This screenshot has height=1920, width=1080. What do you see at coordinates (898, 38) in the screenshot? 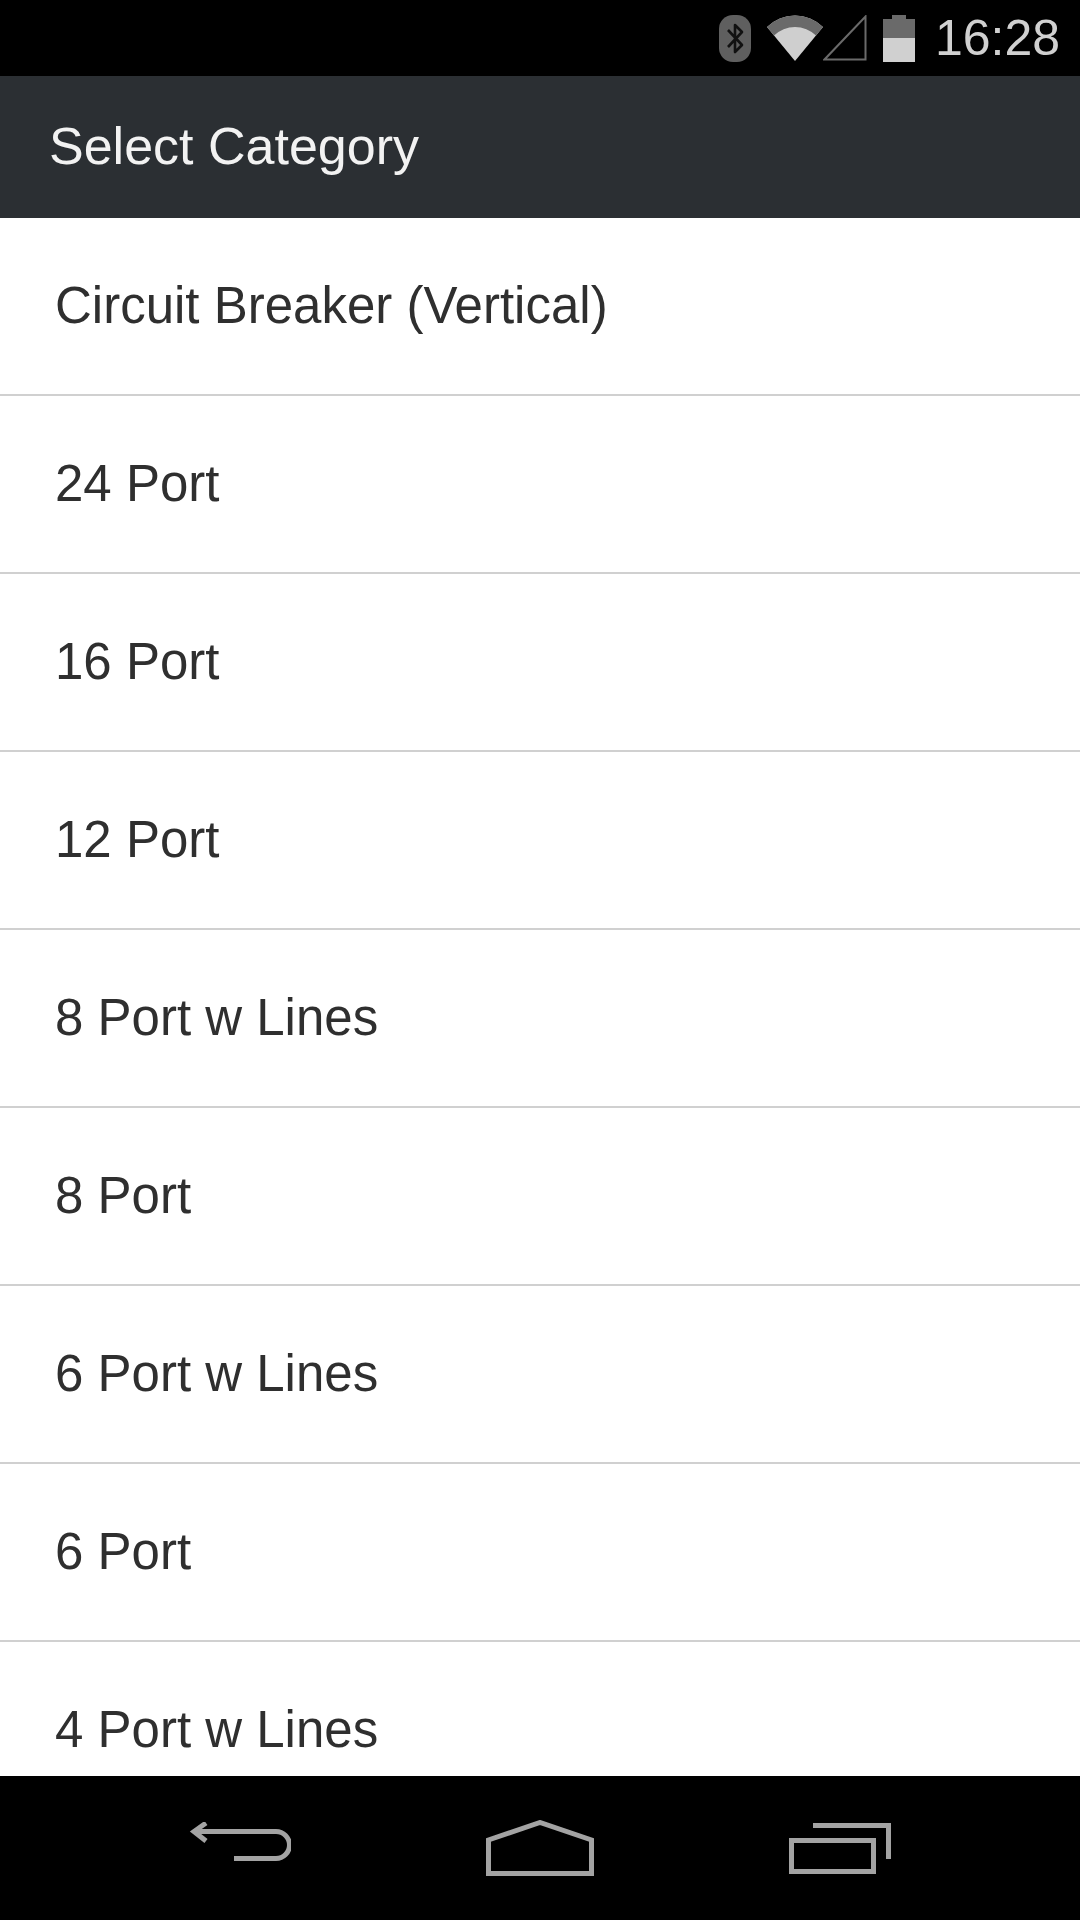
I see `battery-icon` at bounding box center [898, 38].